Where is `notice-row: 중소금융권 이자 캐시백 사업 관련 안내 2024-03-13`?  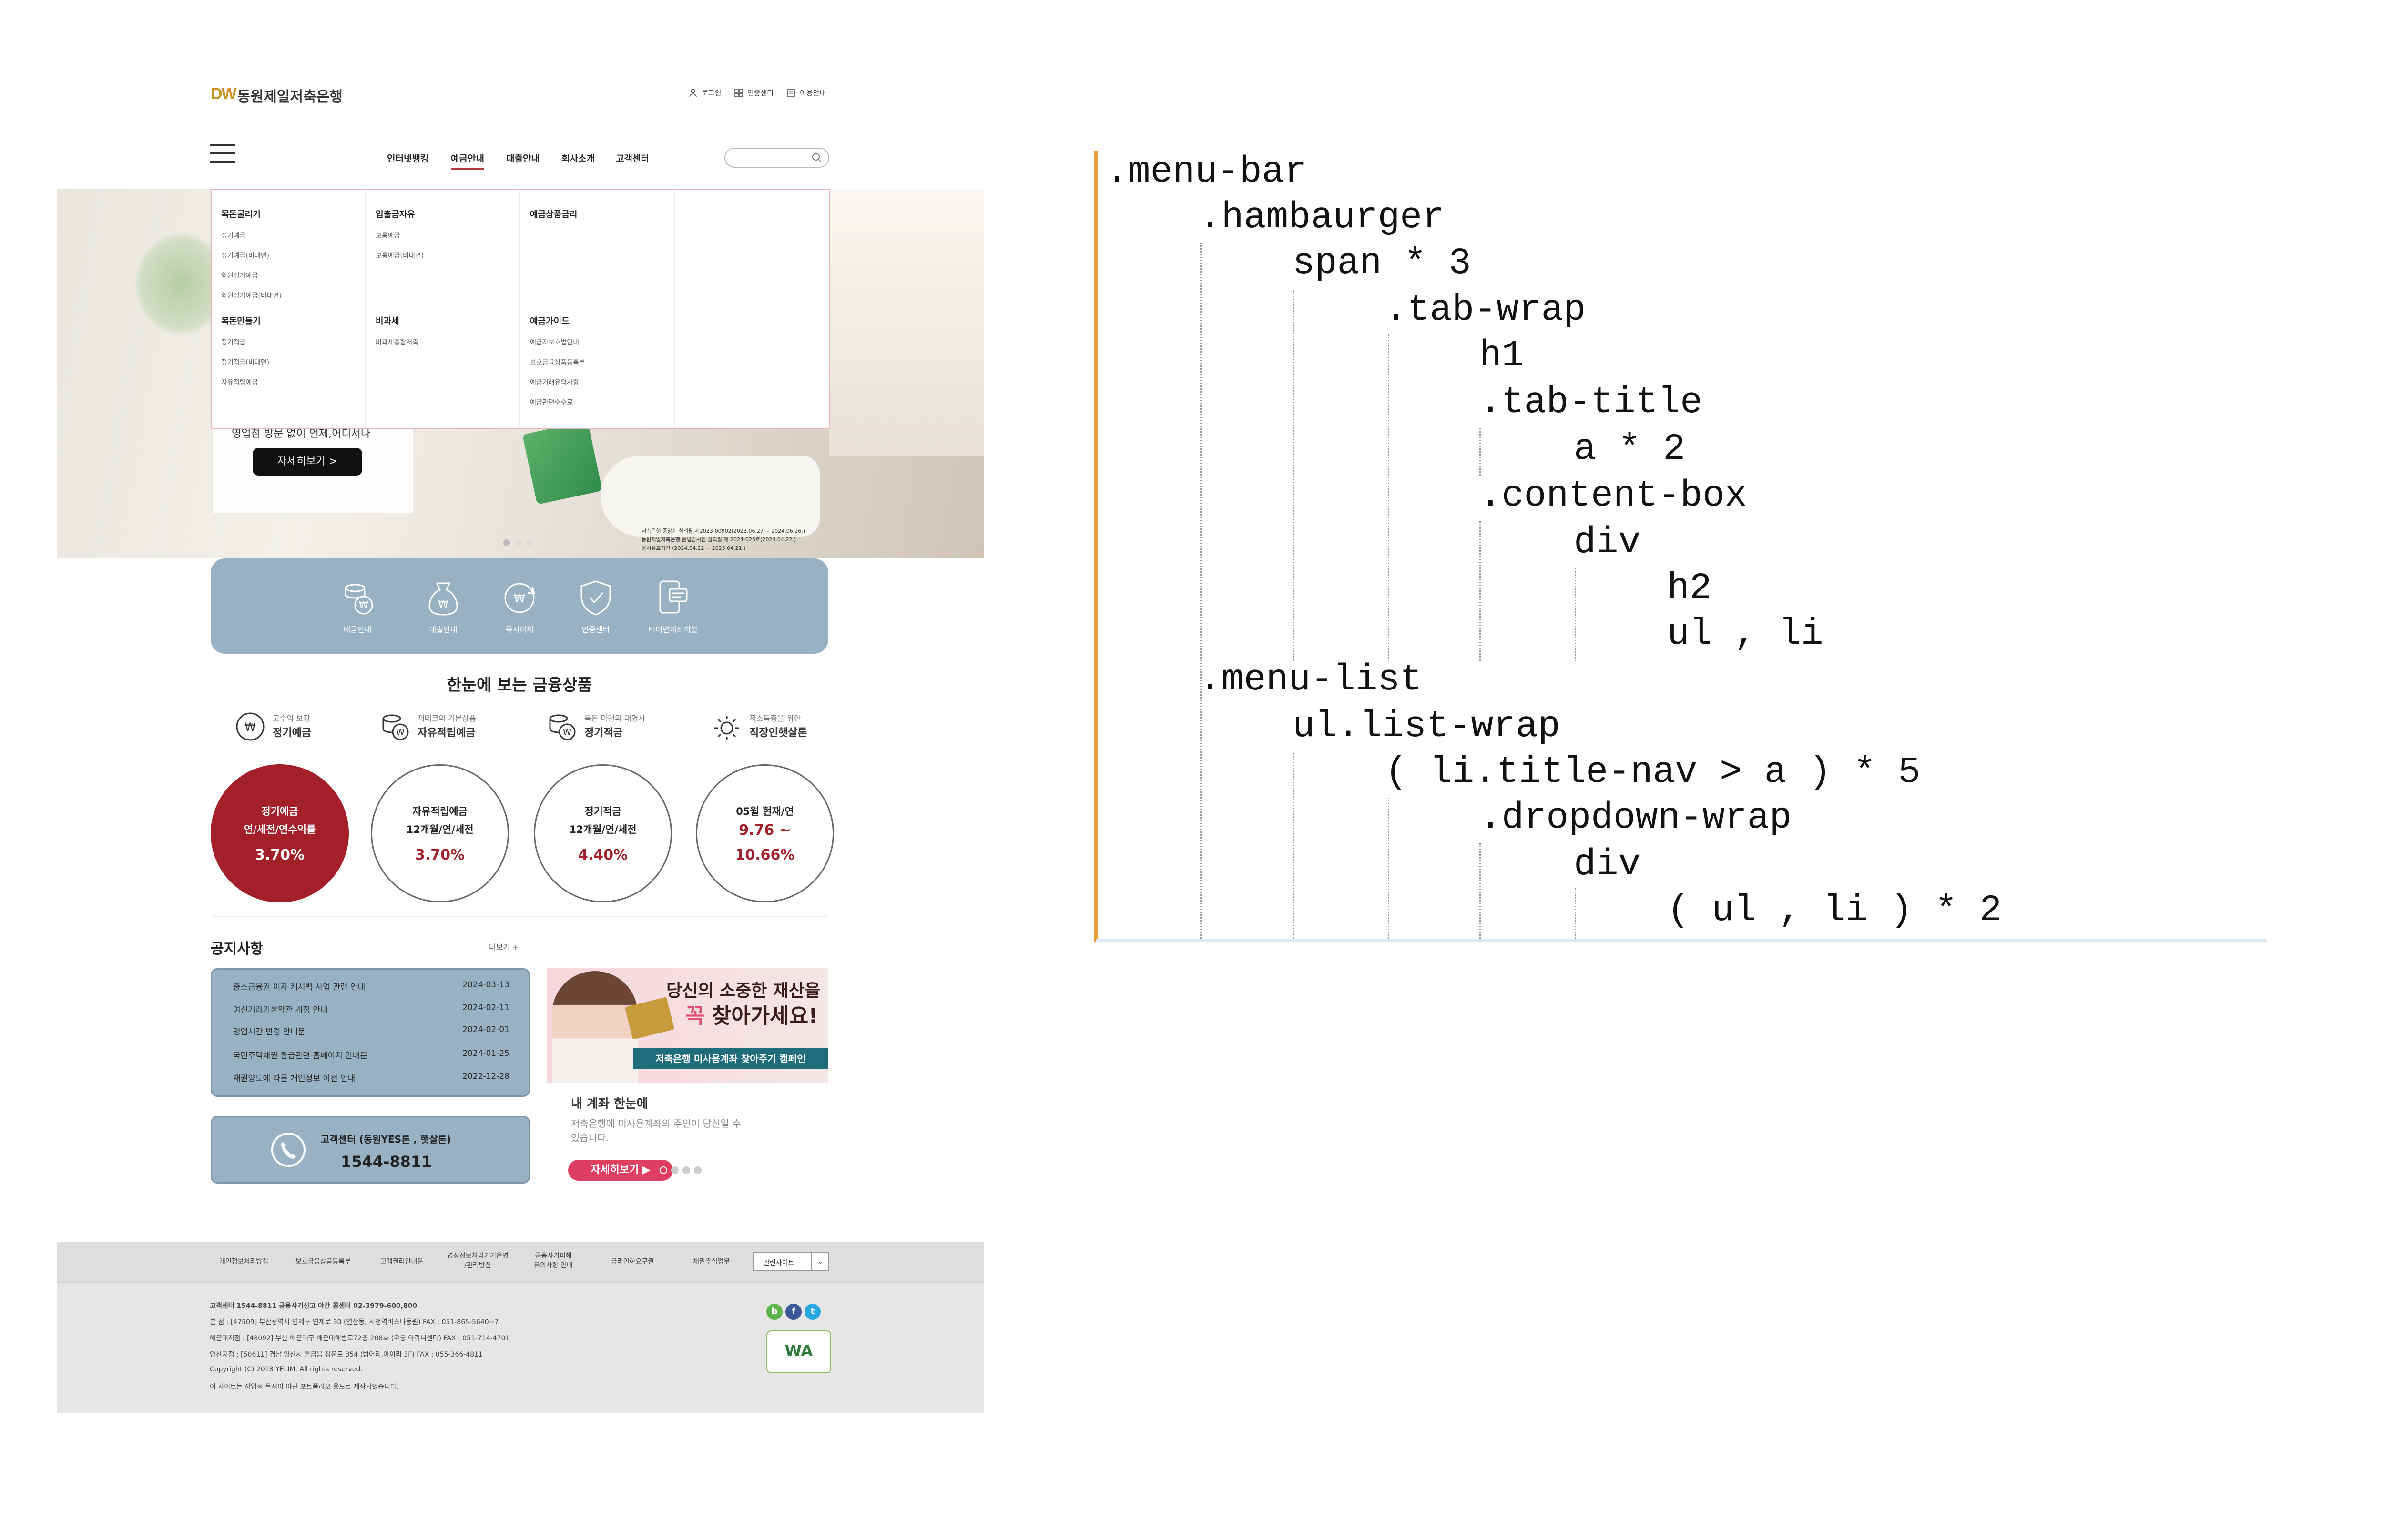 notice-row: 중소금융권 이자 캐시백 사업 관련 안내 2024-03-13 is located at coordinates (371, 986).